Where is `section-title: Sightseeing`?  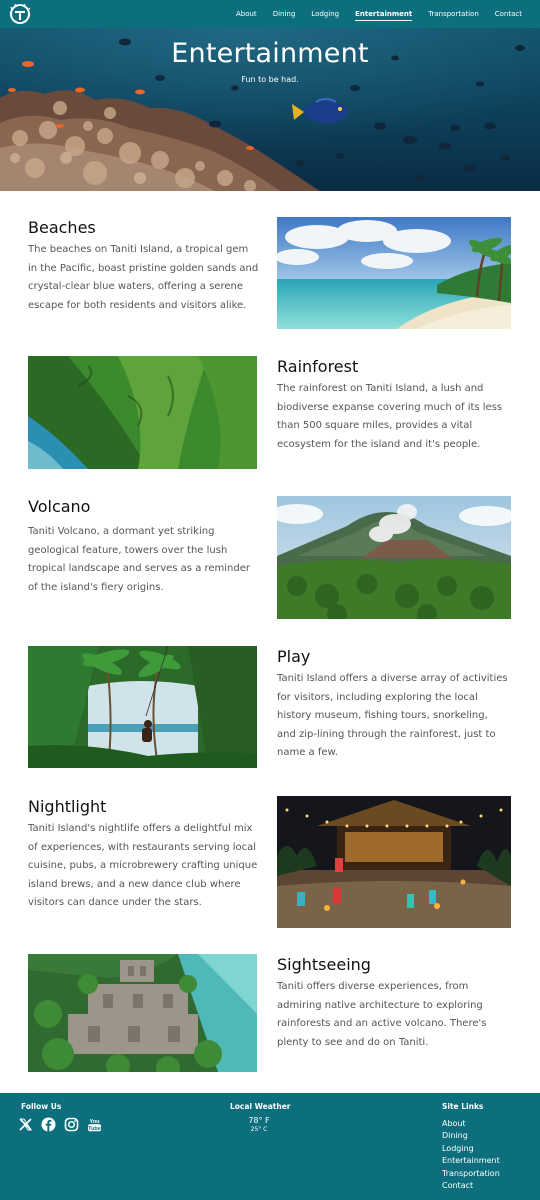 section-title: Sightseeing is located at coordinates (324, 964).